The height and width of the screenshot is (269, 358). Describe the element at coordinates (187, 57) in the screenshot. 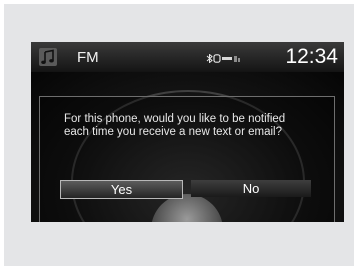

I see `status-bar: FM 12:34` at that location.